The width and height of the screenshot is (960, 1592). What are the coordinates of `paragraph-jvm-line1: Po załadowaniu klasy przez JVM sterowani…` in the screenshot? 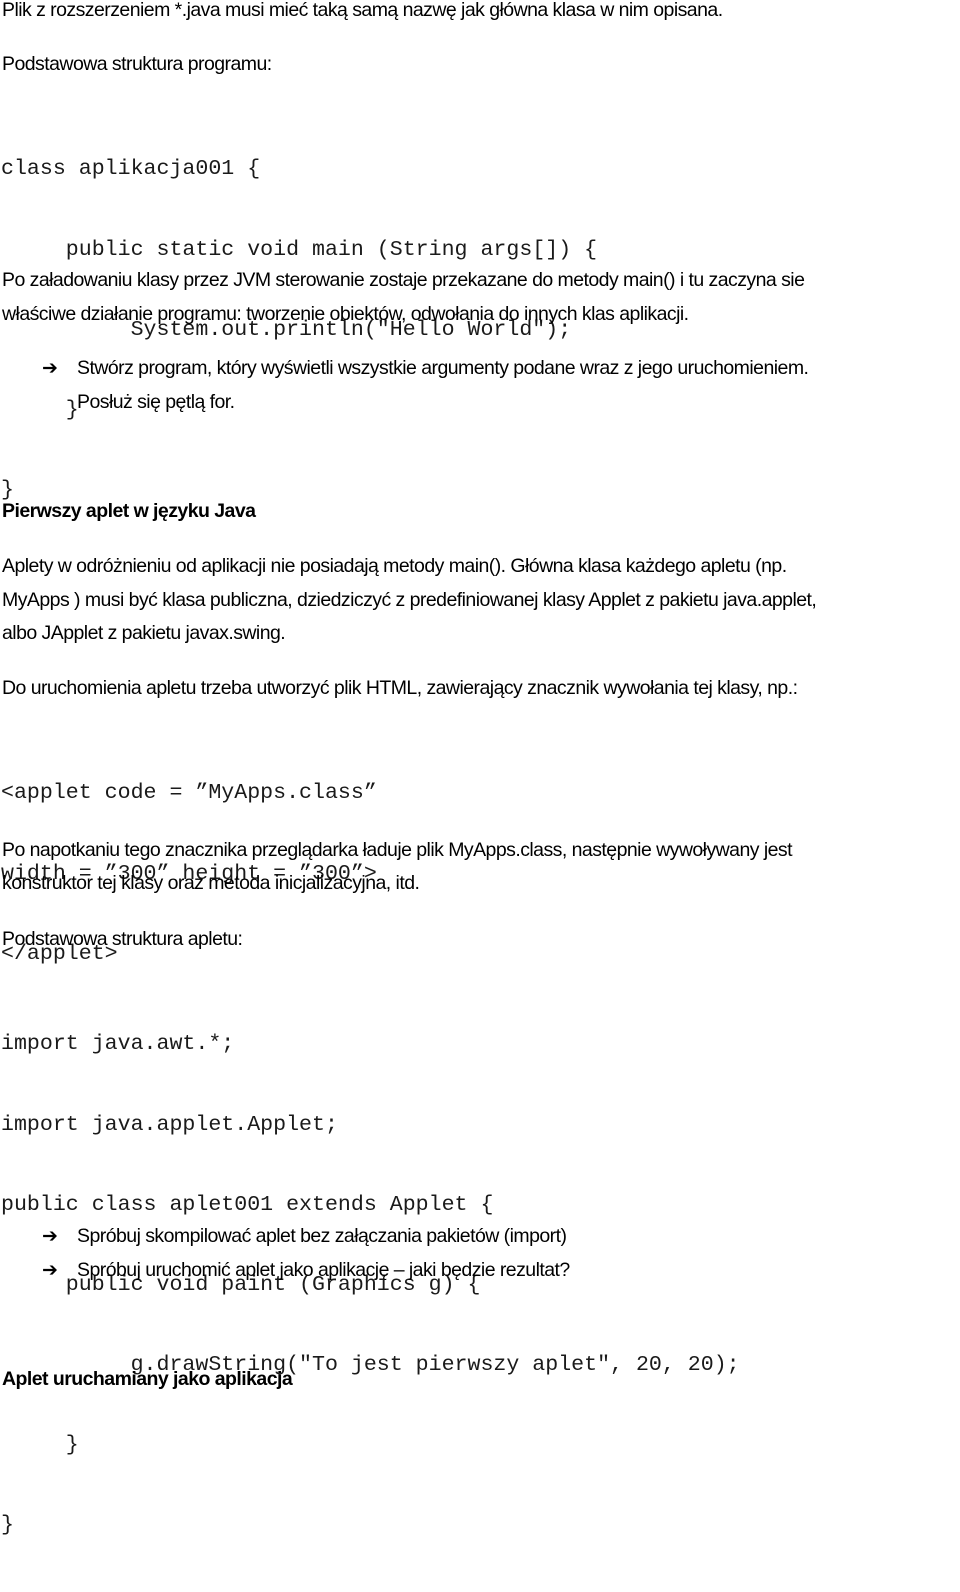 It's located at (403, 280).